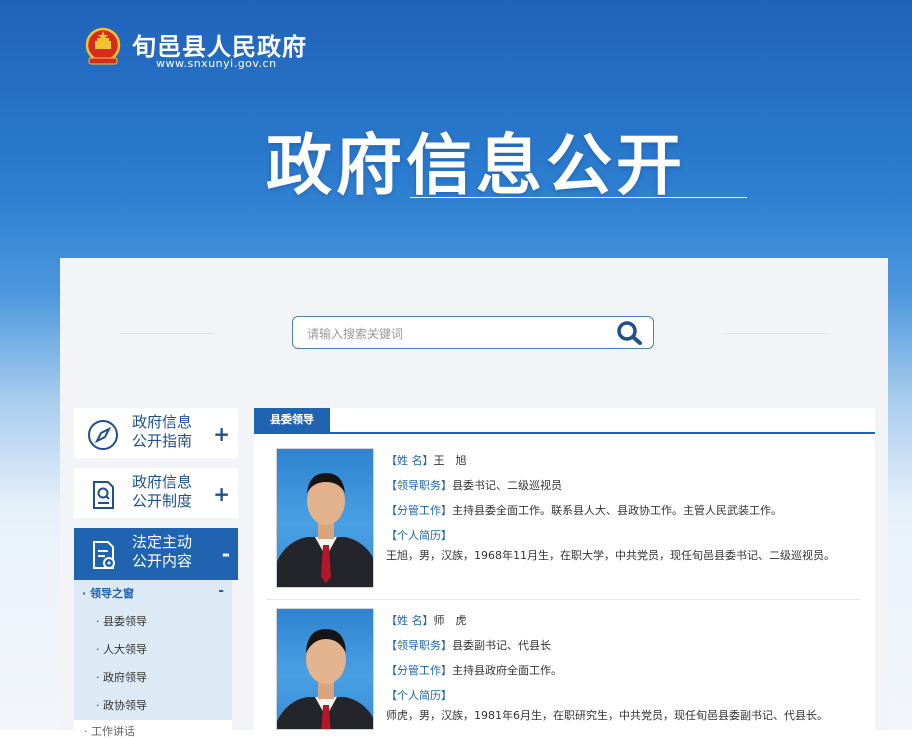 The image size is (912, 739). I want to click on document-settings-icon, so click(104, 555).